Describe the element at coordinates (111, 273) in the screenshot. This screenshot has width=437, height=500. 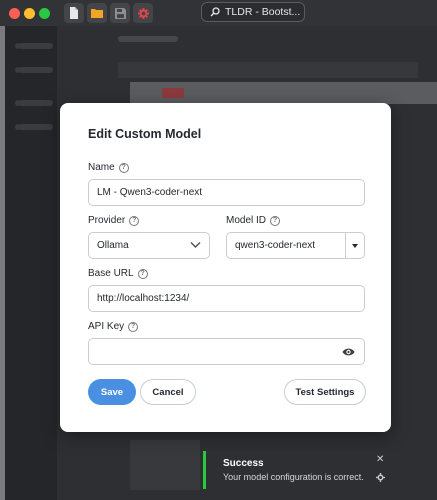
I see `base-url-label: Base URL` at that location.